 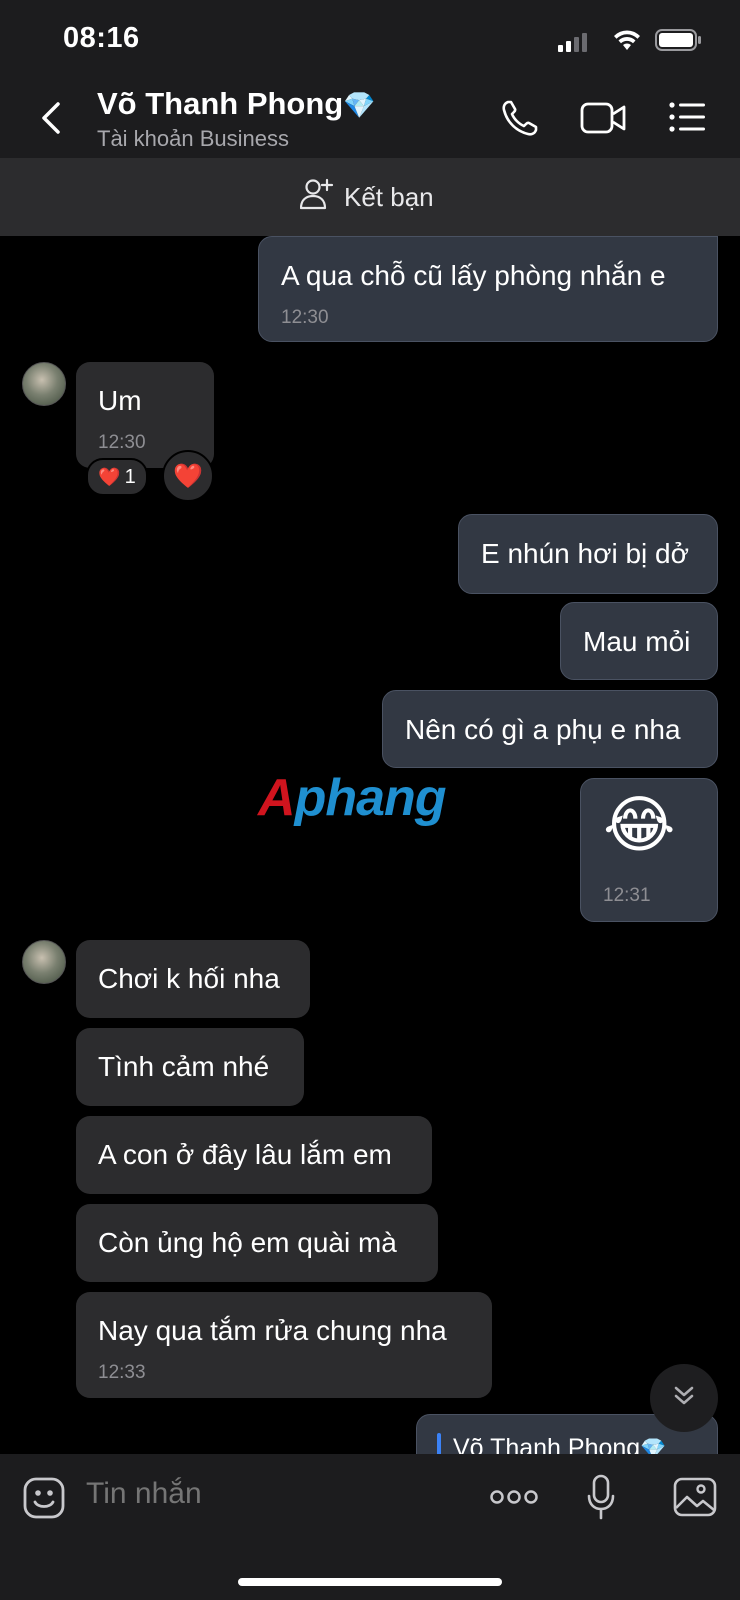 I want to click on add-friend-icon, so click(x=316, y=197).